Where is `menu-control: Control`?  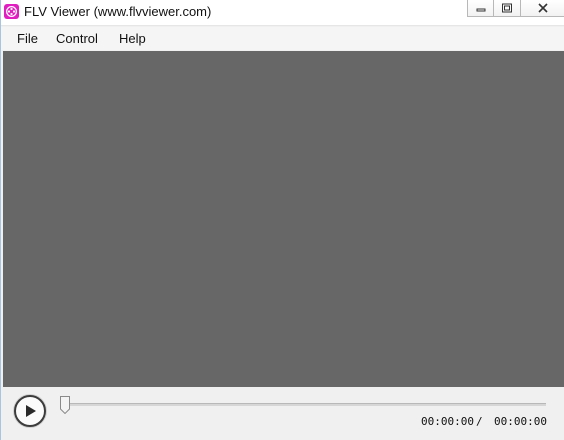
menu-control: Control is located at coordinates (77, 38).